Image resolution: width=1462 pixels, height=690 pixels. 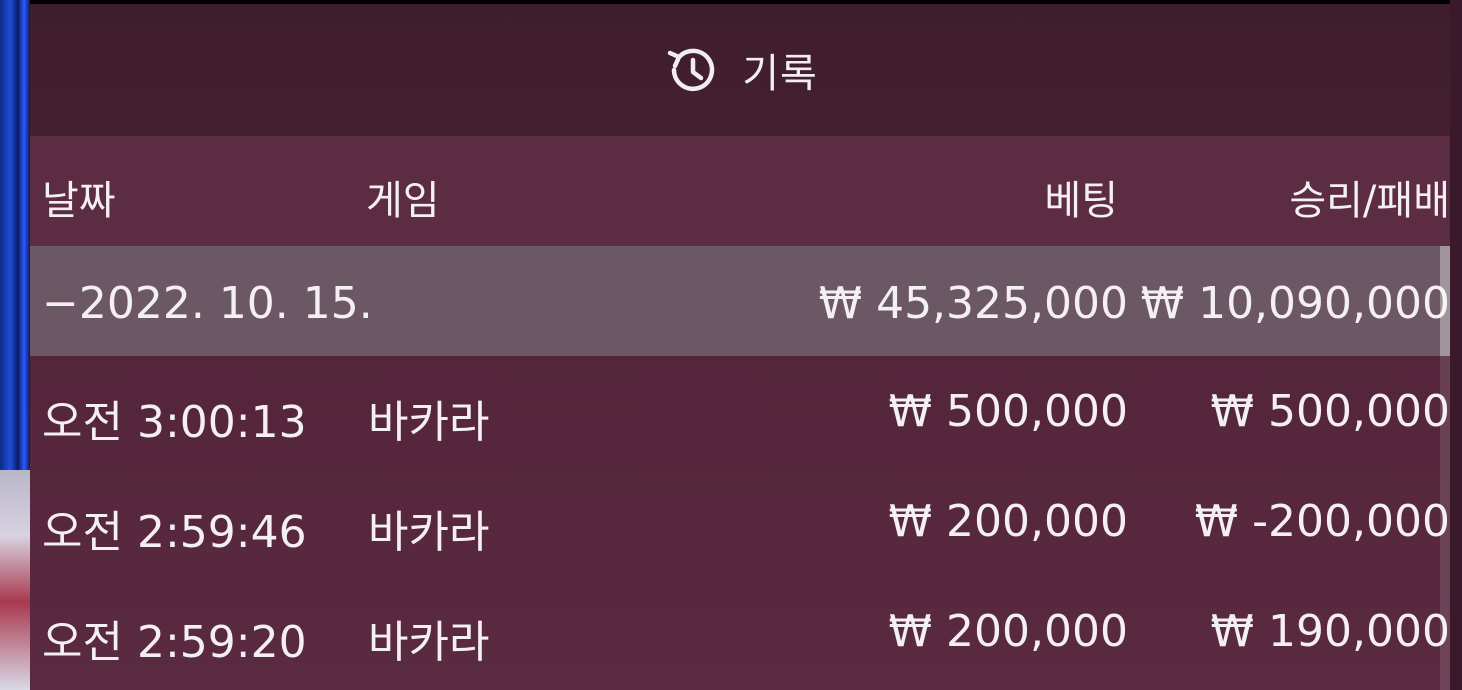 What do you see at coordinates (1322, 521) in the screenshot?
I see `row-win-loss: ₩ -200,000` at bounding box center [1322, 521].